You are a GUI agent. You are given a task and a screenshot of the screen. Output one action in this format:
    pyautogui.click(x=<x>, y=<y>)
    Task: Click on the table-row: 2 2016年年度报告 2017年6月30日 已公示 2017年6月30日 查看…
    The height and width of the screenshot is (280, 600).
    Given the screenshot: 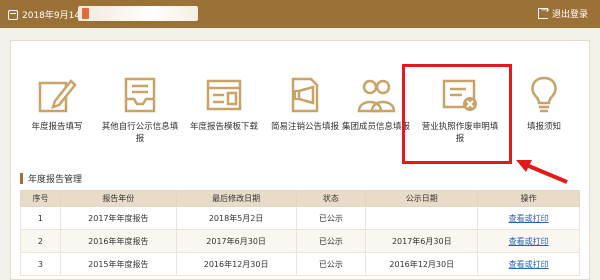 What is the action you would take?
    pyautogui.click(x=300, y=241)
    